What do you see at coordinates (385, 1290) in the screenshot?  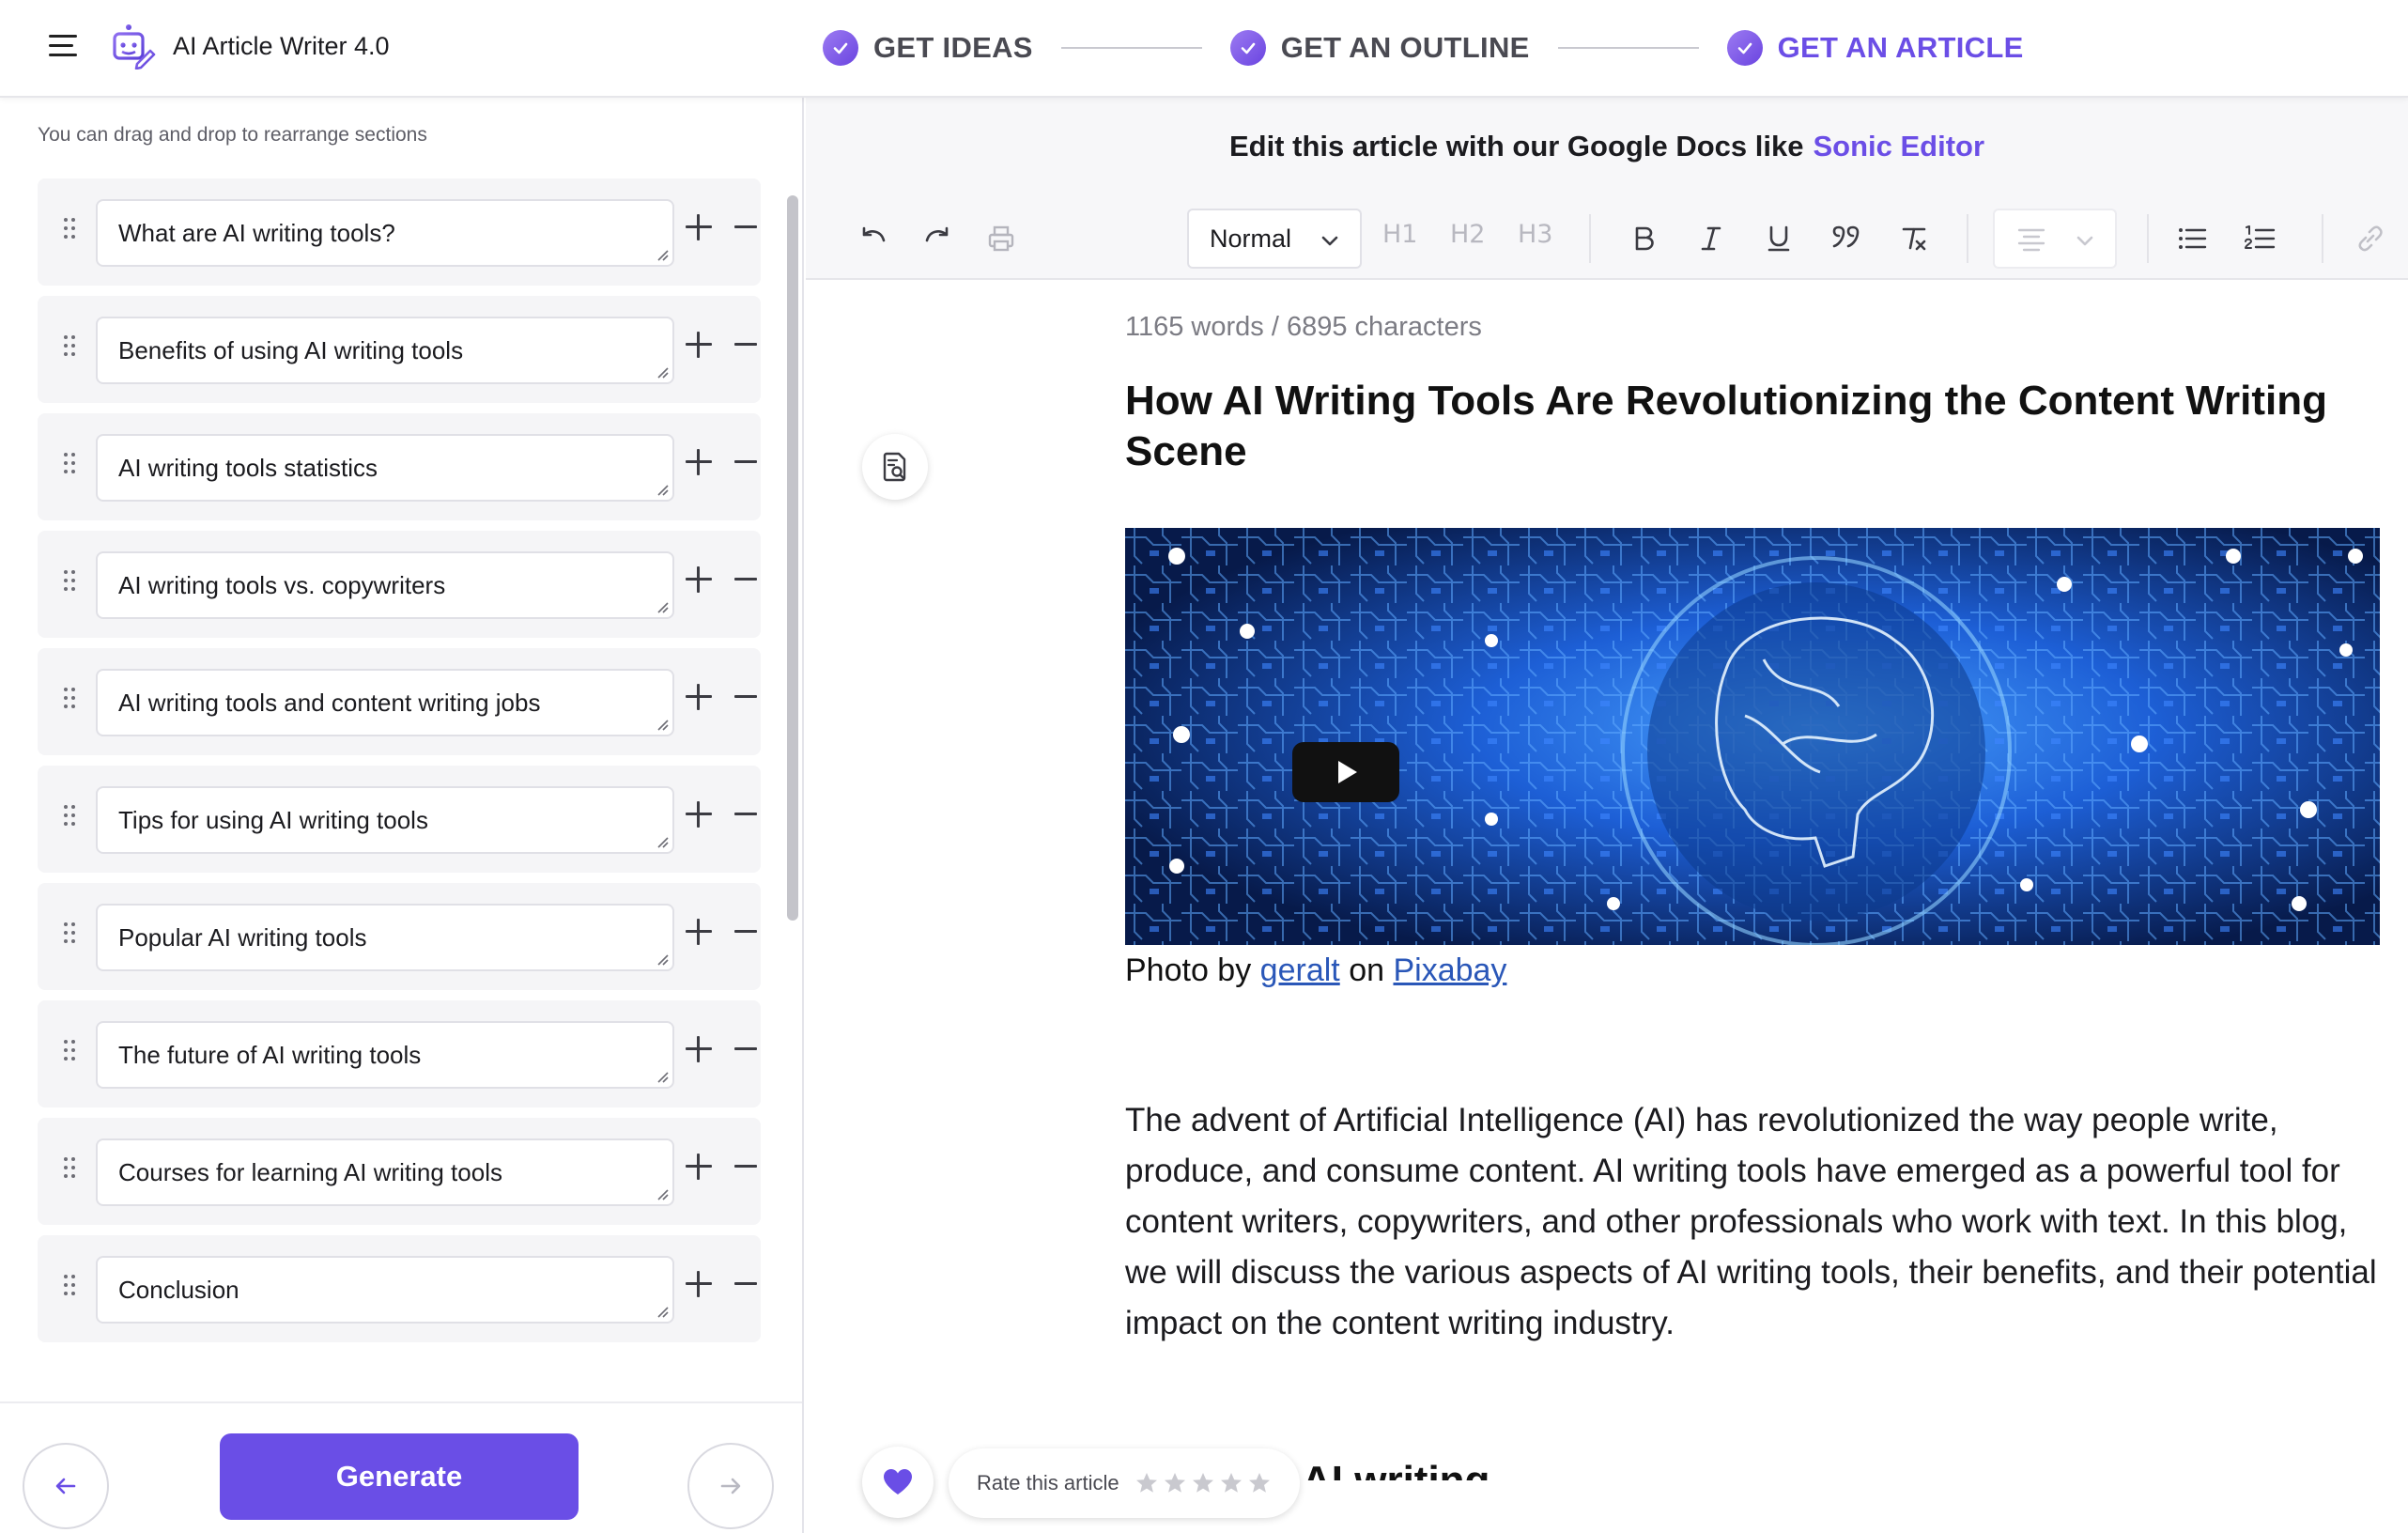 I see `section-title-input: Conclusion` at bounding box center [385, 1290].